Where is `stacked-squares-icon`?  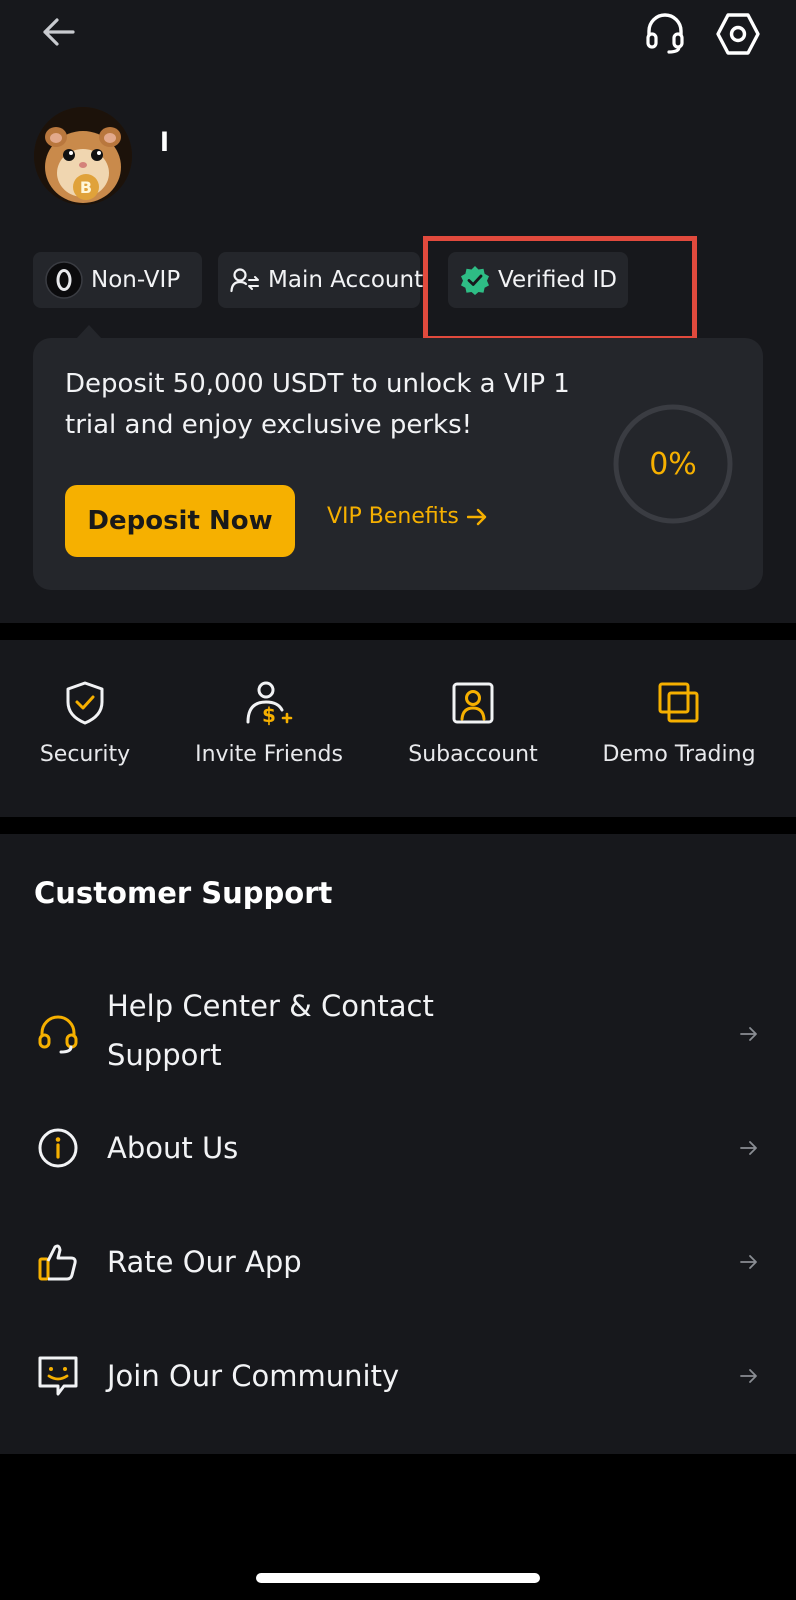
stacked-squares-icon is located at coordinates (679, 703).